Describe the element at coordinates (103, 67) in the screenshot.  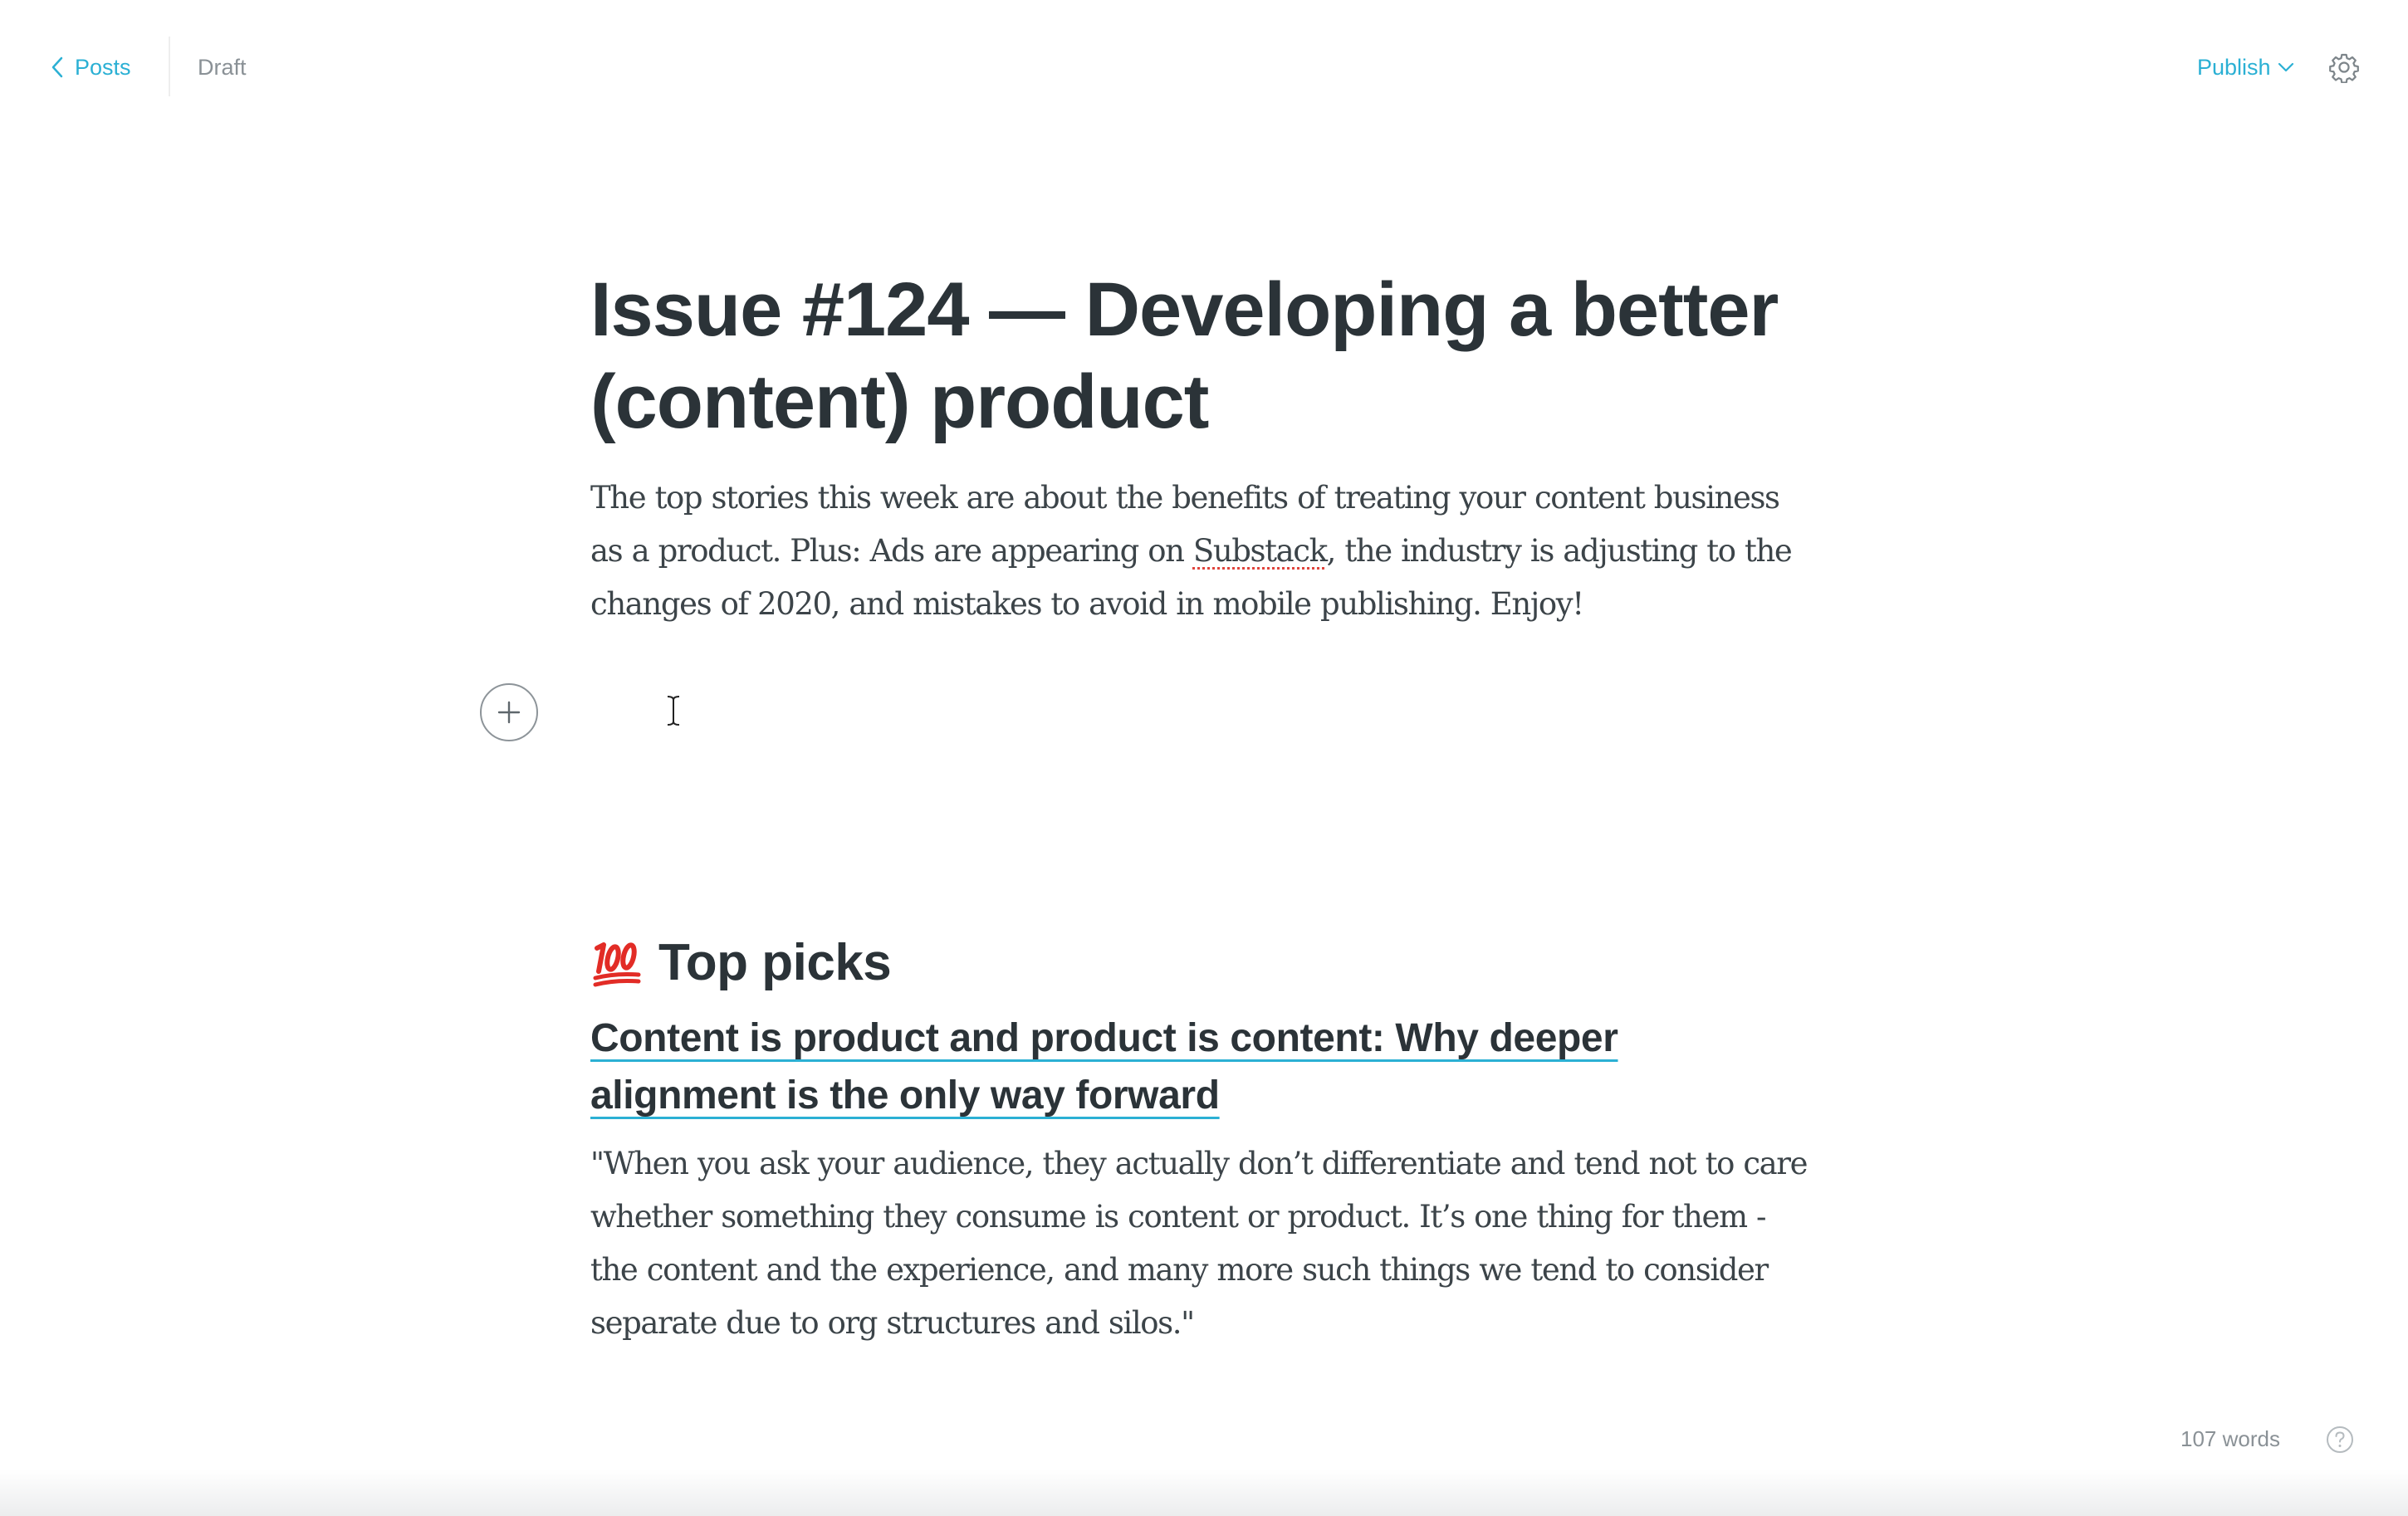
I see `back-link-label: Posts` at that location.